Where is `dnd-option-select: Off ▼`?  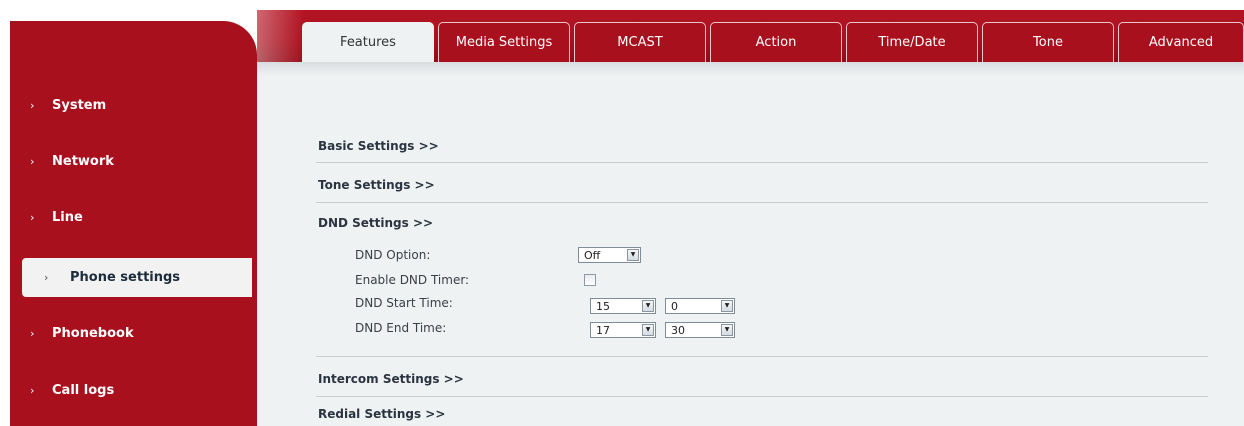
dnd-option-select: Off ▼ is located at coordinates (609, 255).